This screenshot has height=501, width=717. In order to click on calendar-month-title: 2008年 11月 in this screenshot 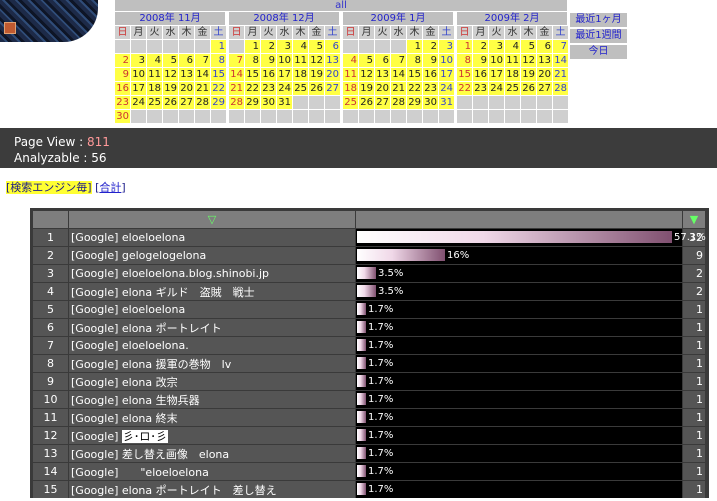, I will do `click(170, 18)`.